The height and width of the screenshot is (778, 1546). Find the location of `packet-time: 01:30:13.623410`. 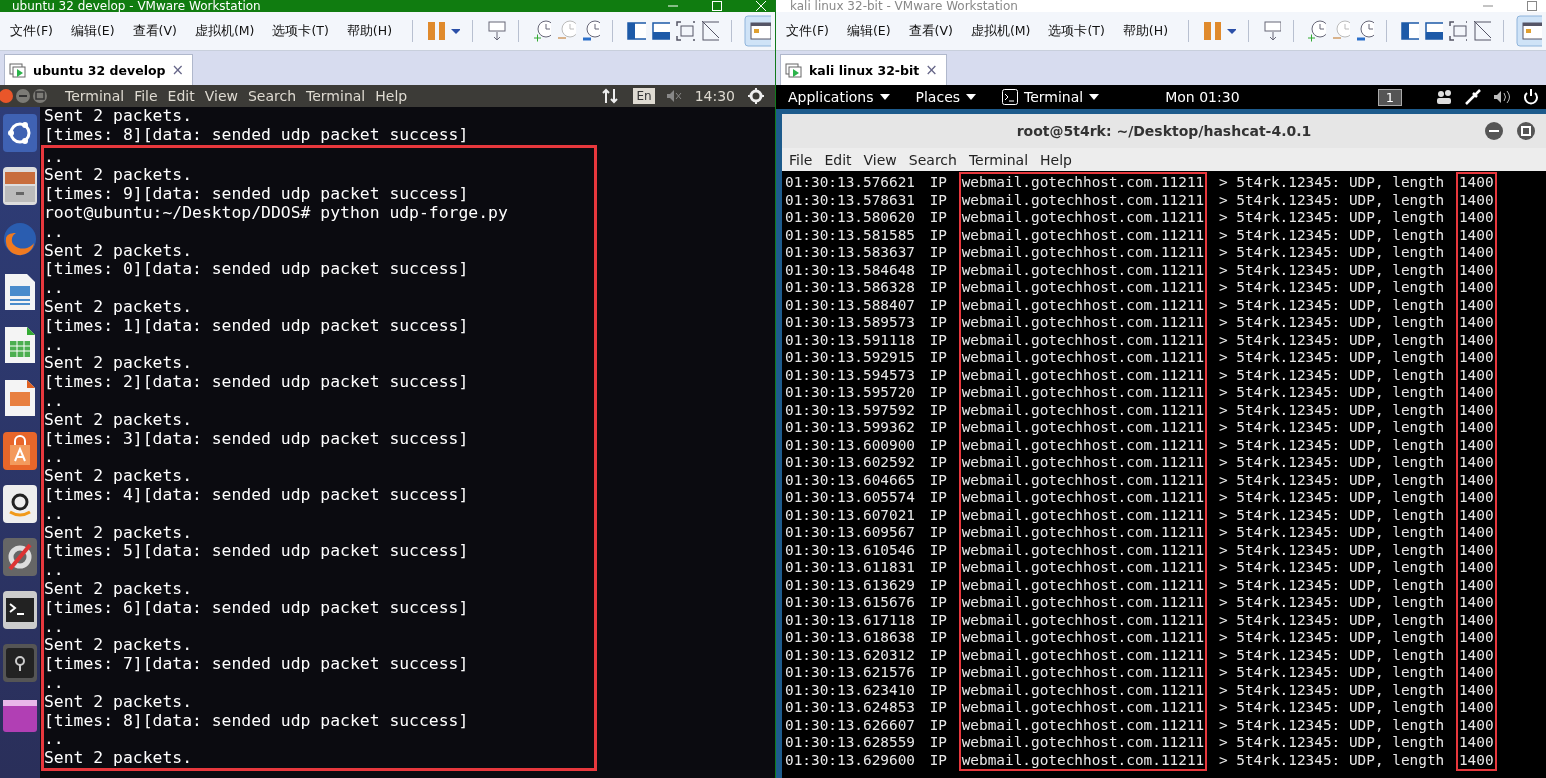

packet-time: 01:30:13.623410 is located at coordinates (850, 690).